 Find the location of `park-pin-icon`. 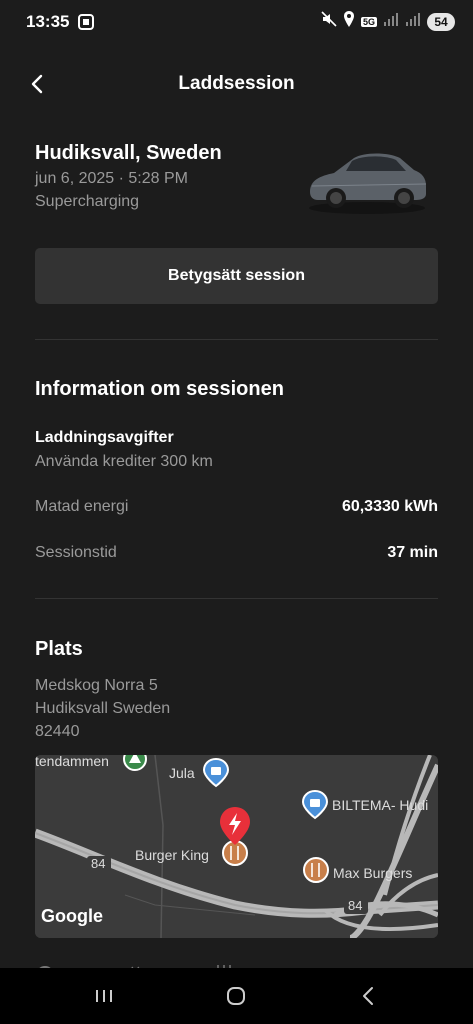

park-pin-icon is located at coordinates (135, 763).